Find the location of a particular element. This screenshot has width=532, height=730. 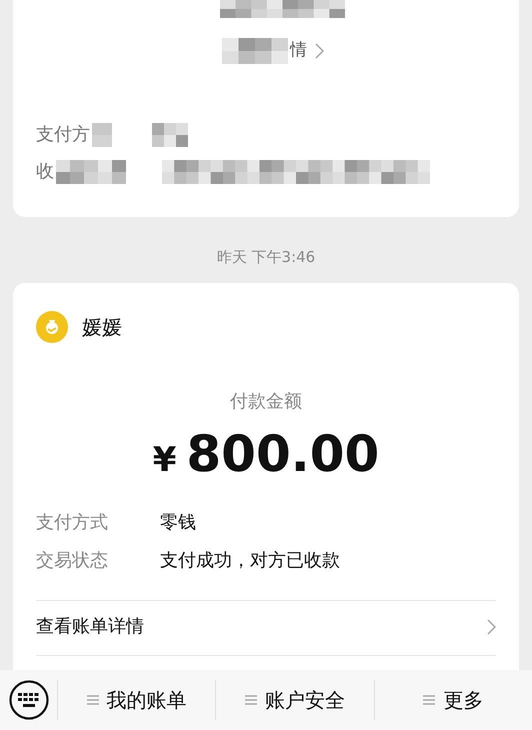

timestamp: 昨天 下午3:46 is located at coordinates (266, 257).